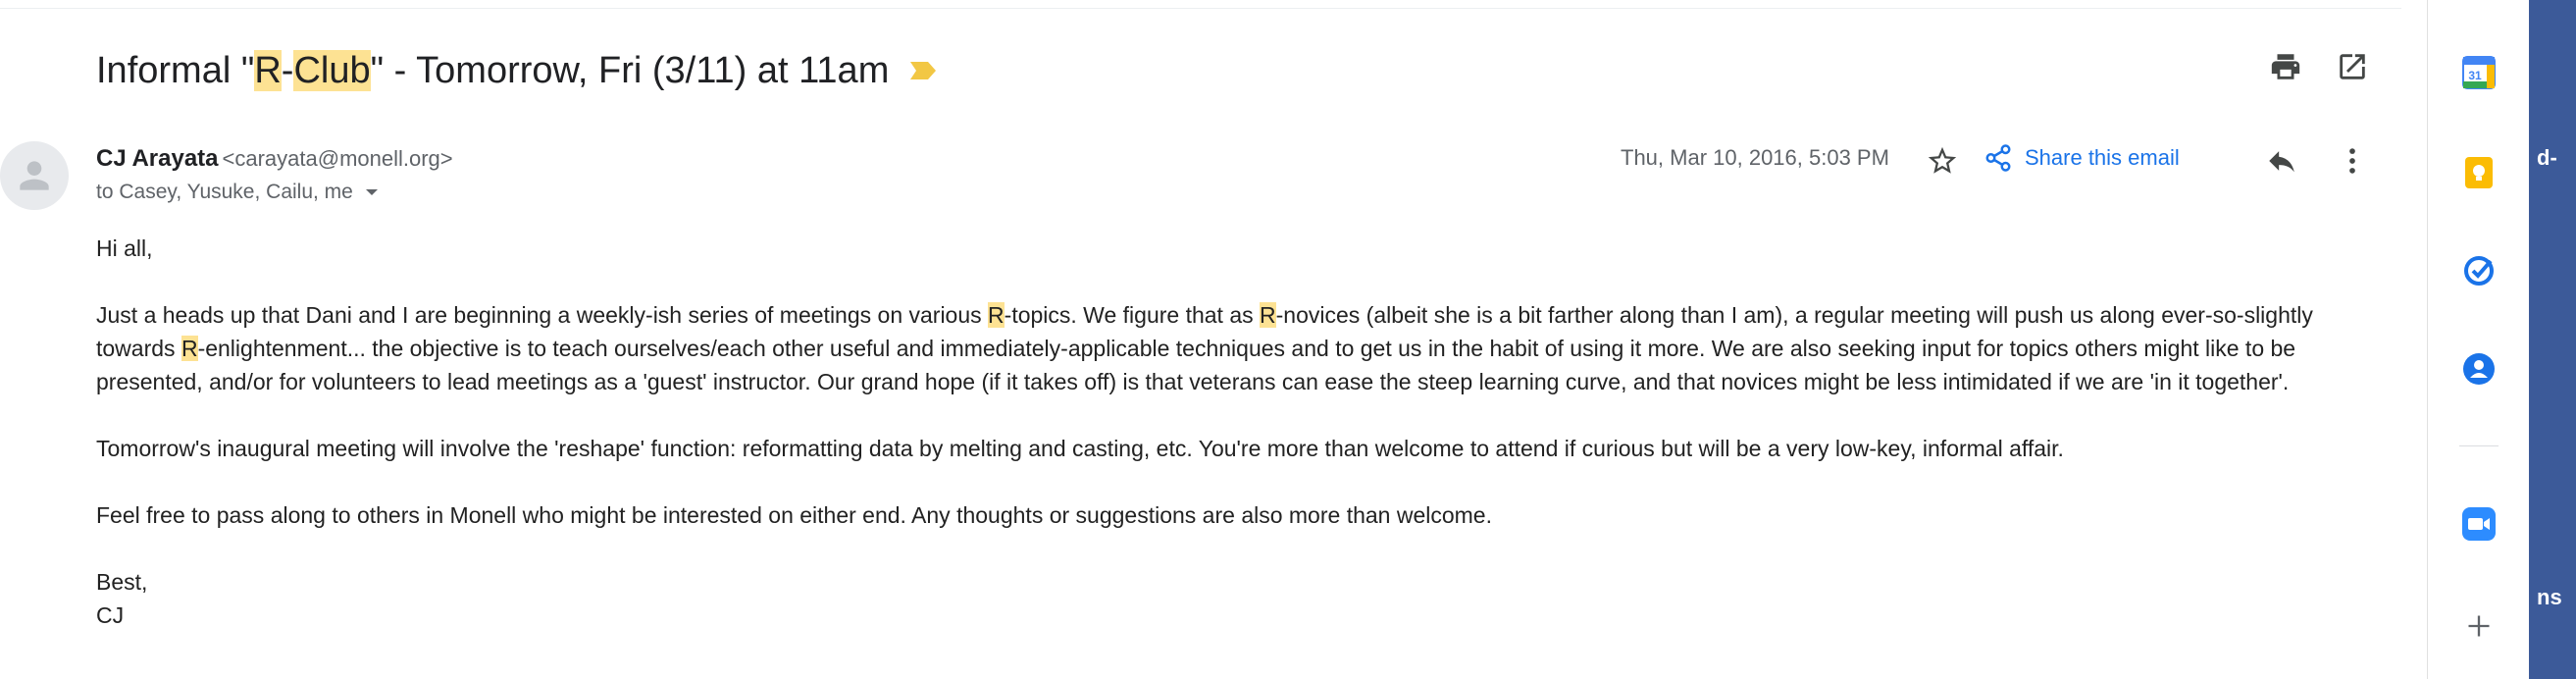 The width and height of the screenshot is (2576, 679). I want to click on sender-line: CJ Arayata <carayata@monell.org>, so click(274, 159).